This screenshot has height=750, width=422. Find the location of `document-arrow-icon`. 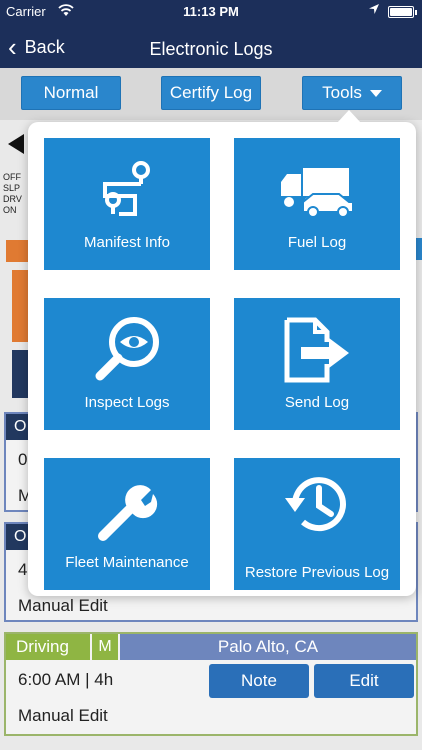

document-arrow-icon is located at coordinates (316, 350).